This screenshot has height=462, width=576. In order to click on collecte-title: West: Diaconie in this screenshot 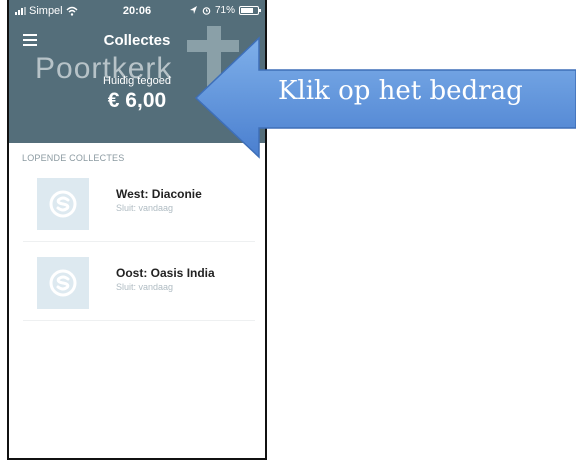, I will do `click(159, 194)`.